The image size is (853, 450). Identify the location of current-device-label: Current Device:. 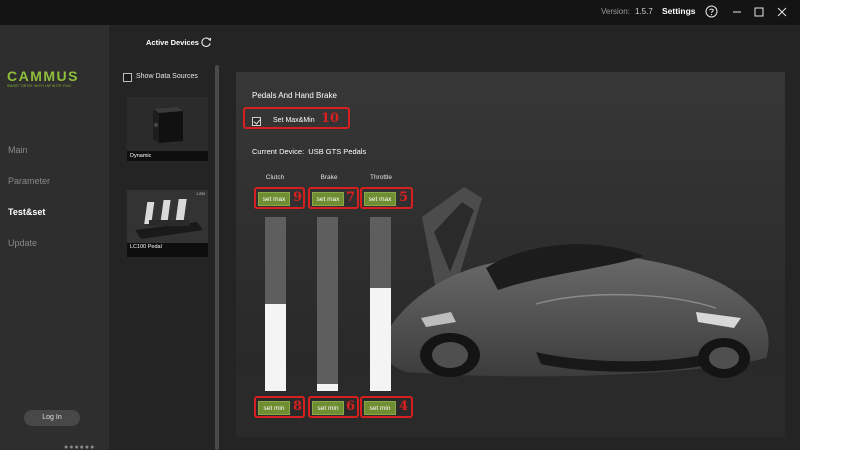
(278, 151).